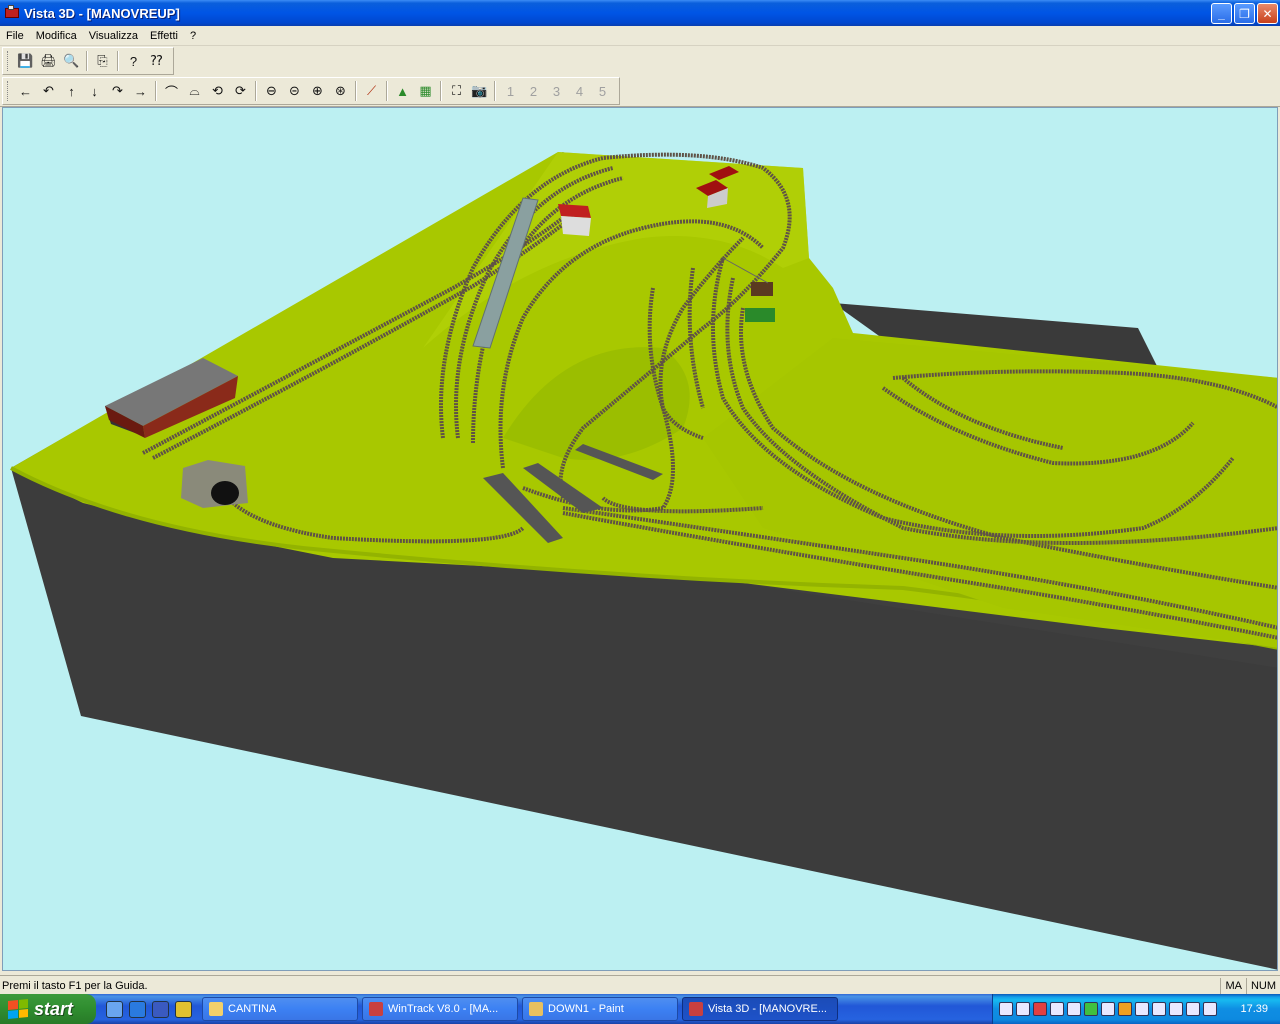 The image size is (1280, 1024). I want to click on close-button: ✕, so click(1267, 13).